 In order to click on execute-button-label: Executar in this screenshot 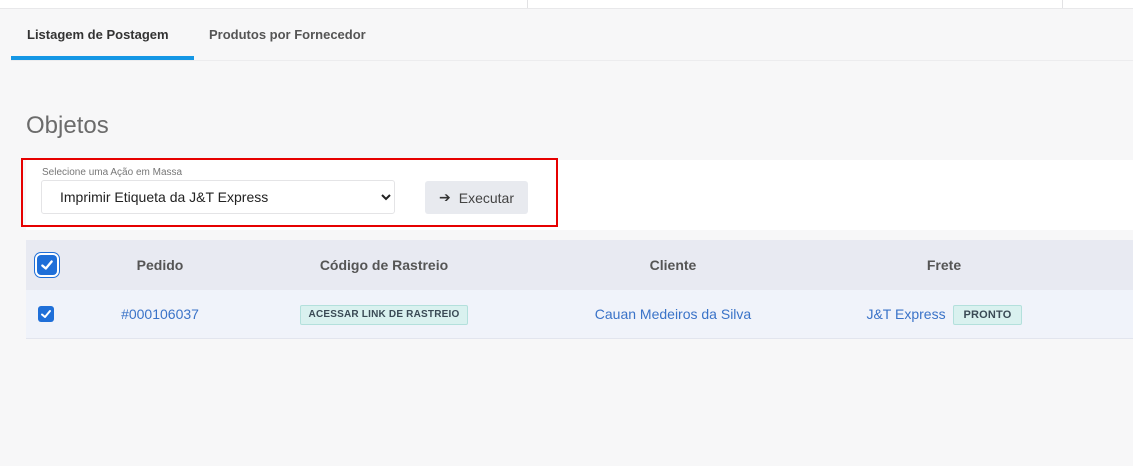, I will do `click(486, 197)`.